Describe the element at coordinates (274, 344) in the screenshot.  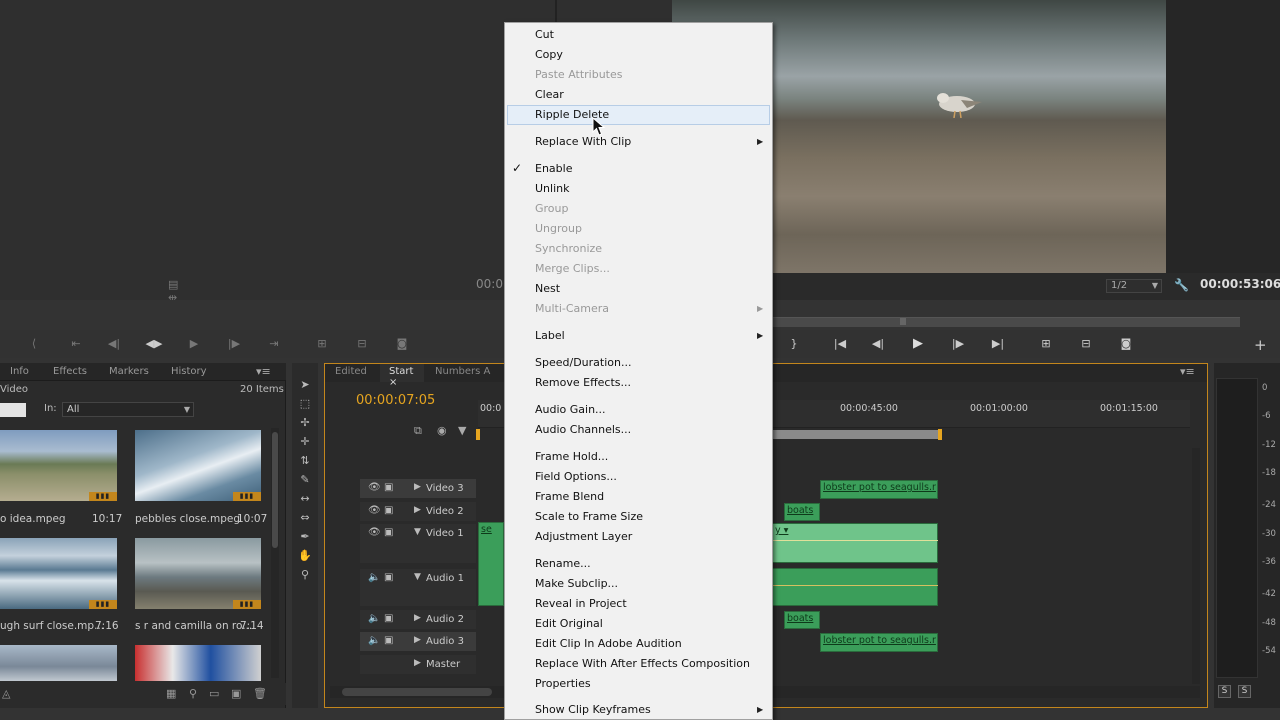
I see `go-to-out-icon: ⇥` at that location.